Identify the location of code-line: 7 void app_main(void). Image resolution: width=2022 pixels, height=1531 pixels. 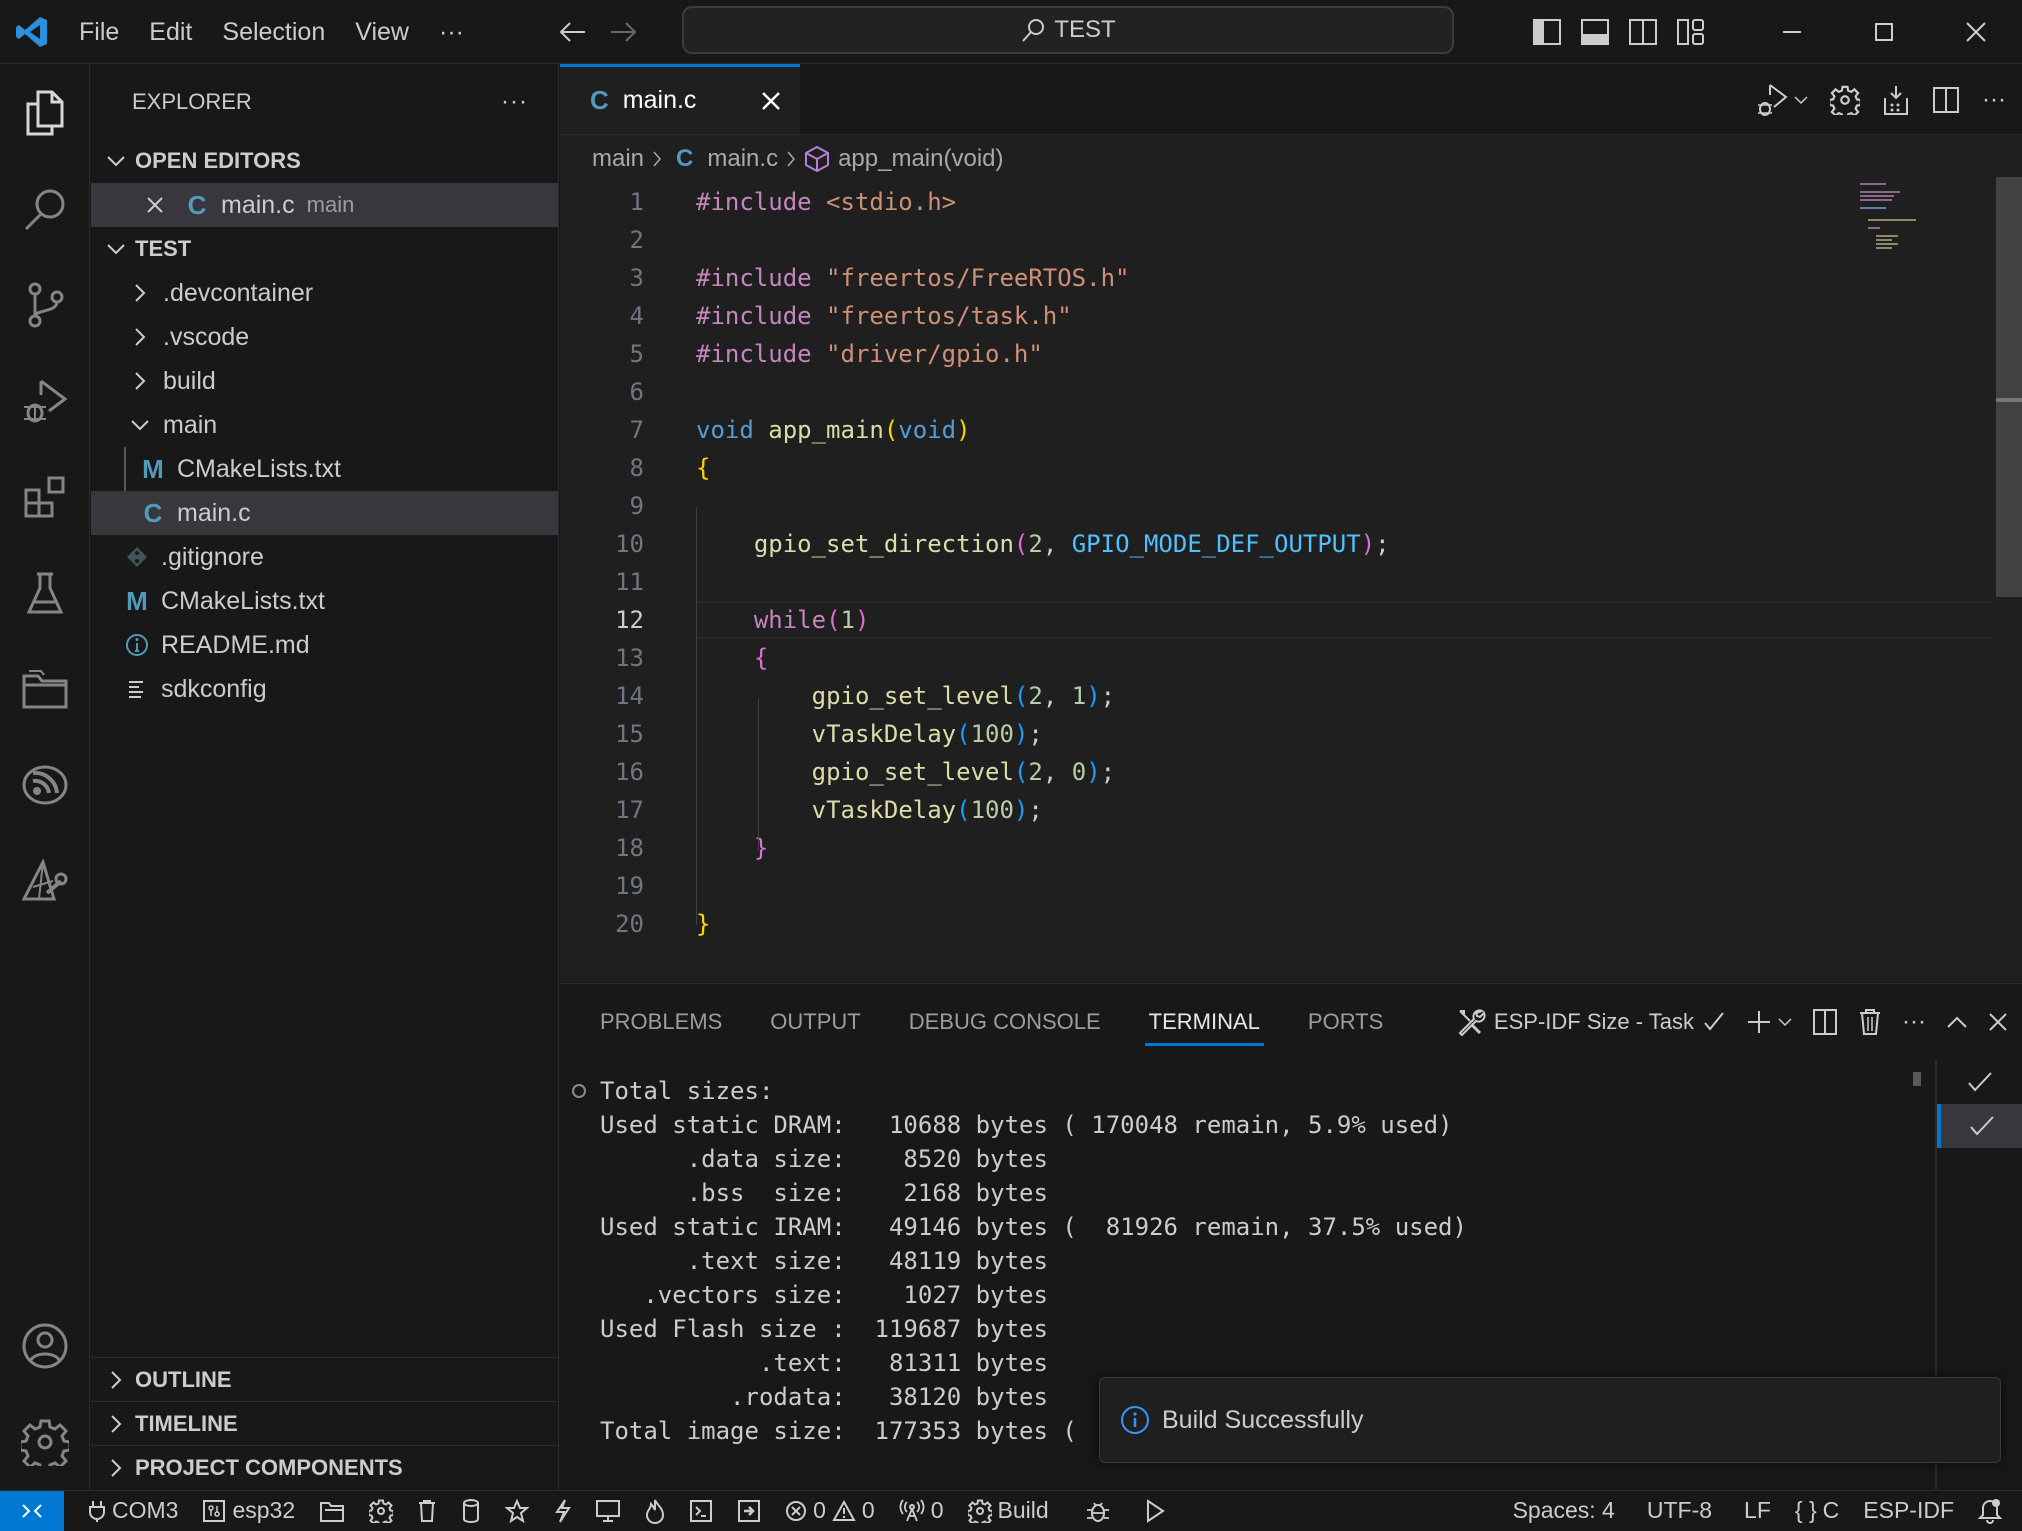
(1275, 430).